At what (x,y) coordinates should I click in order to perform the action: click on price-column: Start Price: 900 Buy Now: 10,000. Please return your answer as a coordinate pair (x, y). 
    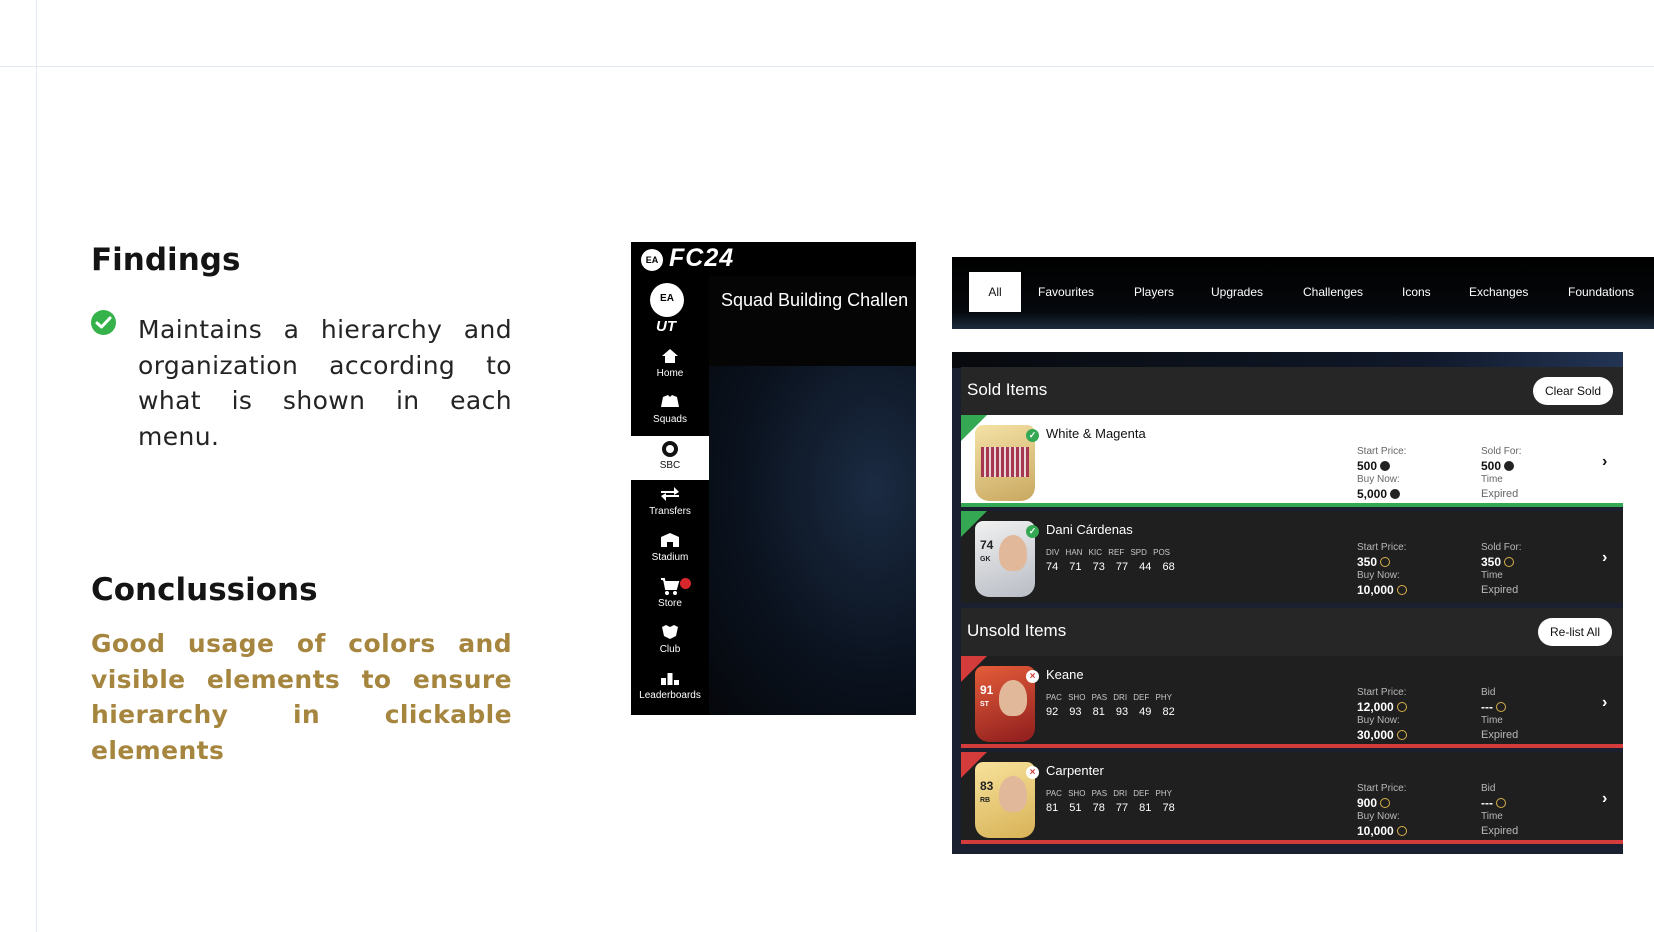
    Looking at the image, I should click on (1382, 810).